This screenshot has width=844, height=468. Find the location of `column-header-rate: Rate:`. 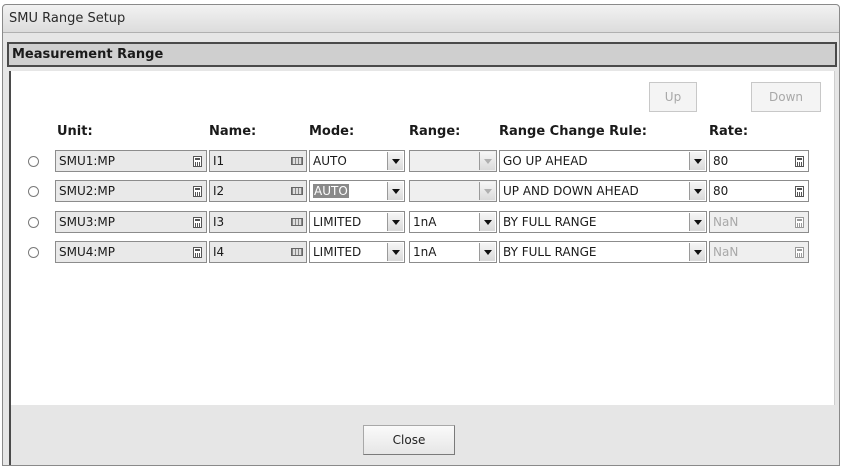

column-header-rate: Rate: is located at coordinates (729, 131).